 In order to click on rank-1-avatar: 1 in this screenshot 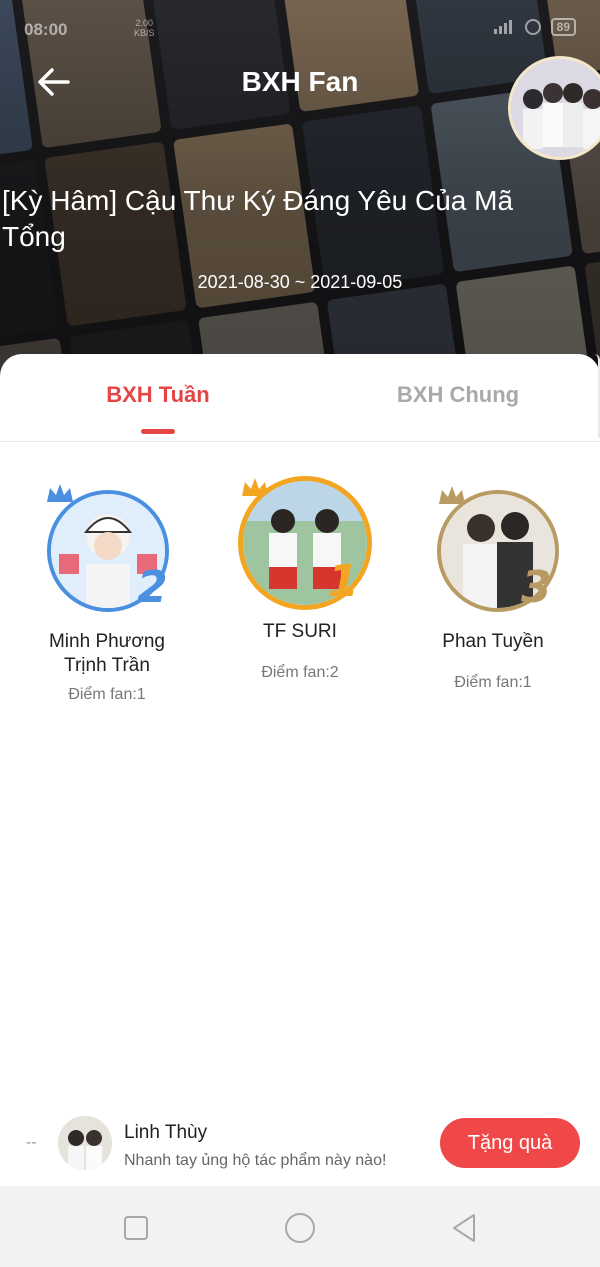, I will do `click(301, 542)`.